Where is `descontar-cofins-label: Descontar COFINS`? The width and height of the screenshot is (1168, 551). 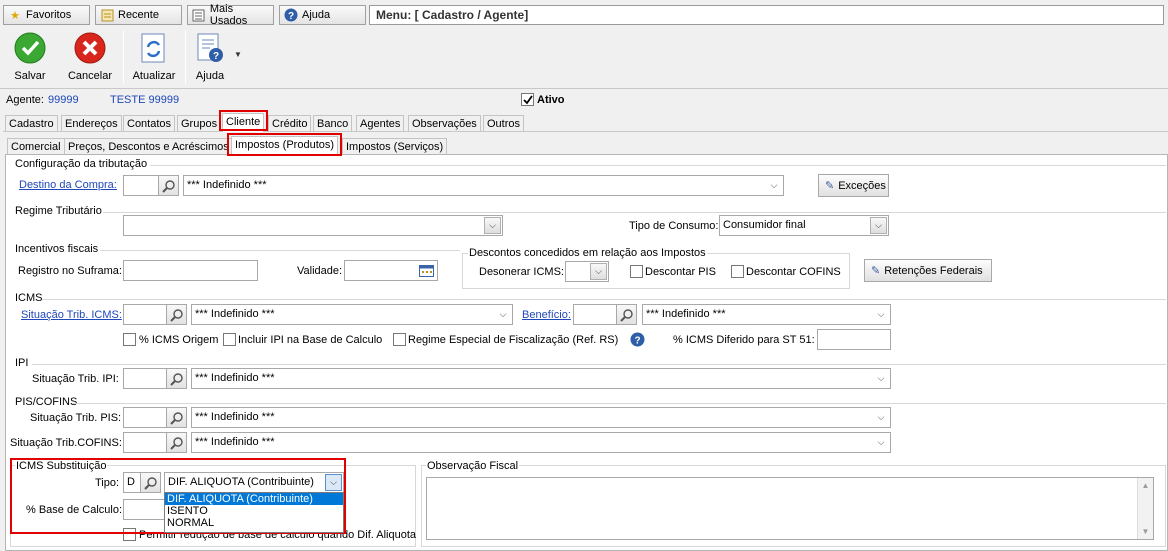 descontar-cofins-label: Descontar COFINS is located at coordinates (793, 272).